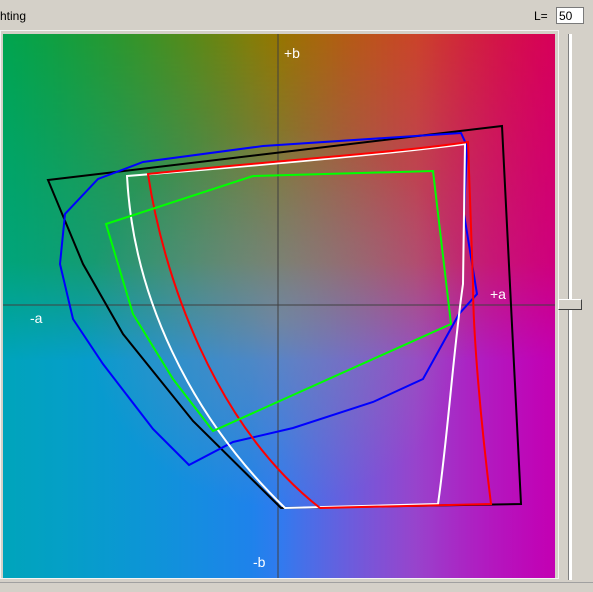 The height and width of the screenshot is (592, 593). Describe the element at coordinates (570, 15) in the screenshot. I see `lightness-input` at that location.